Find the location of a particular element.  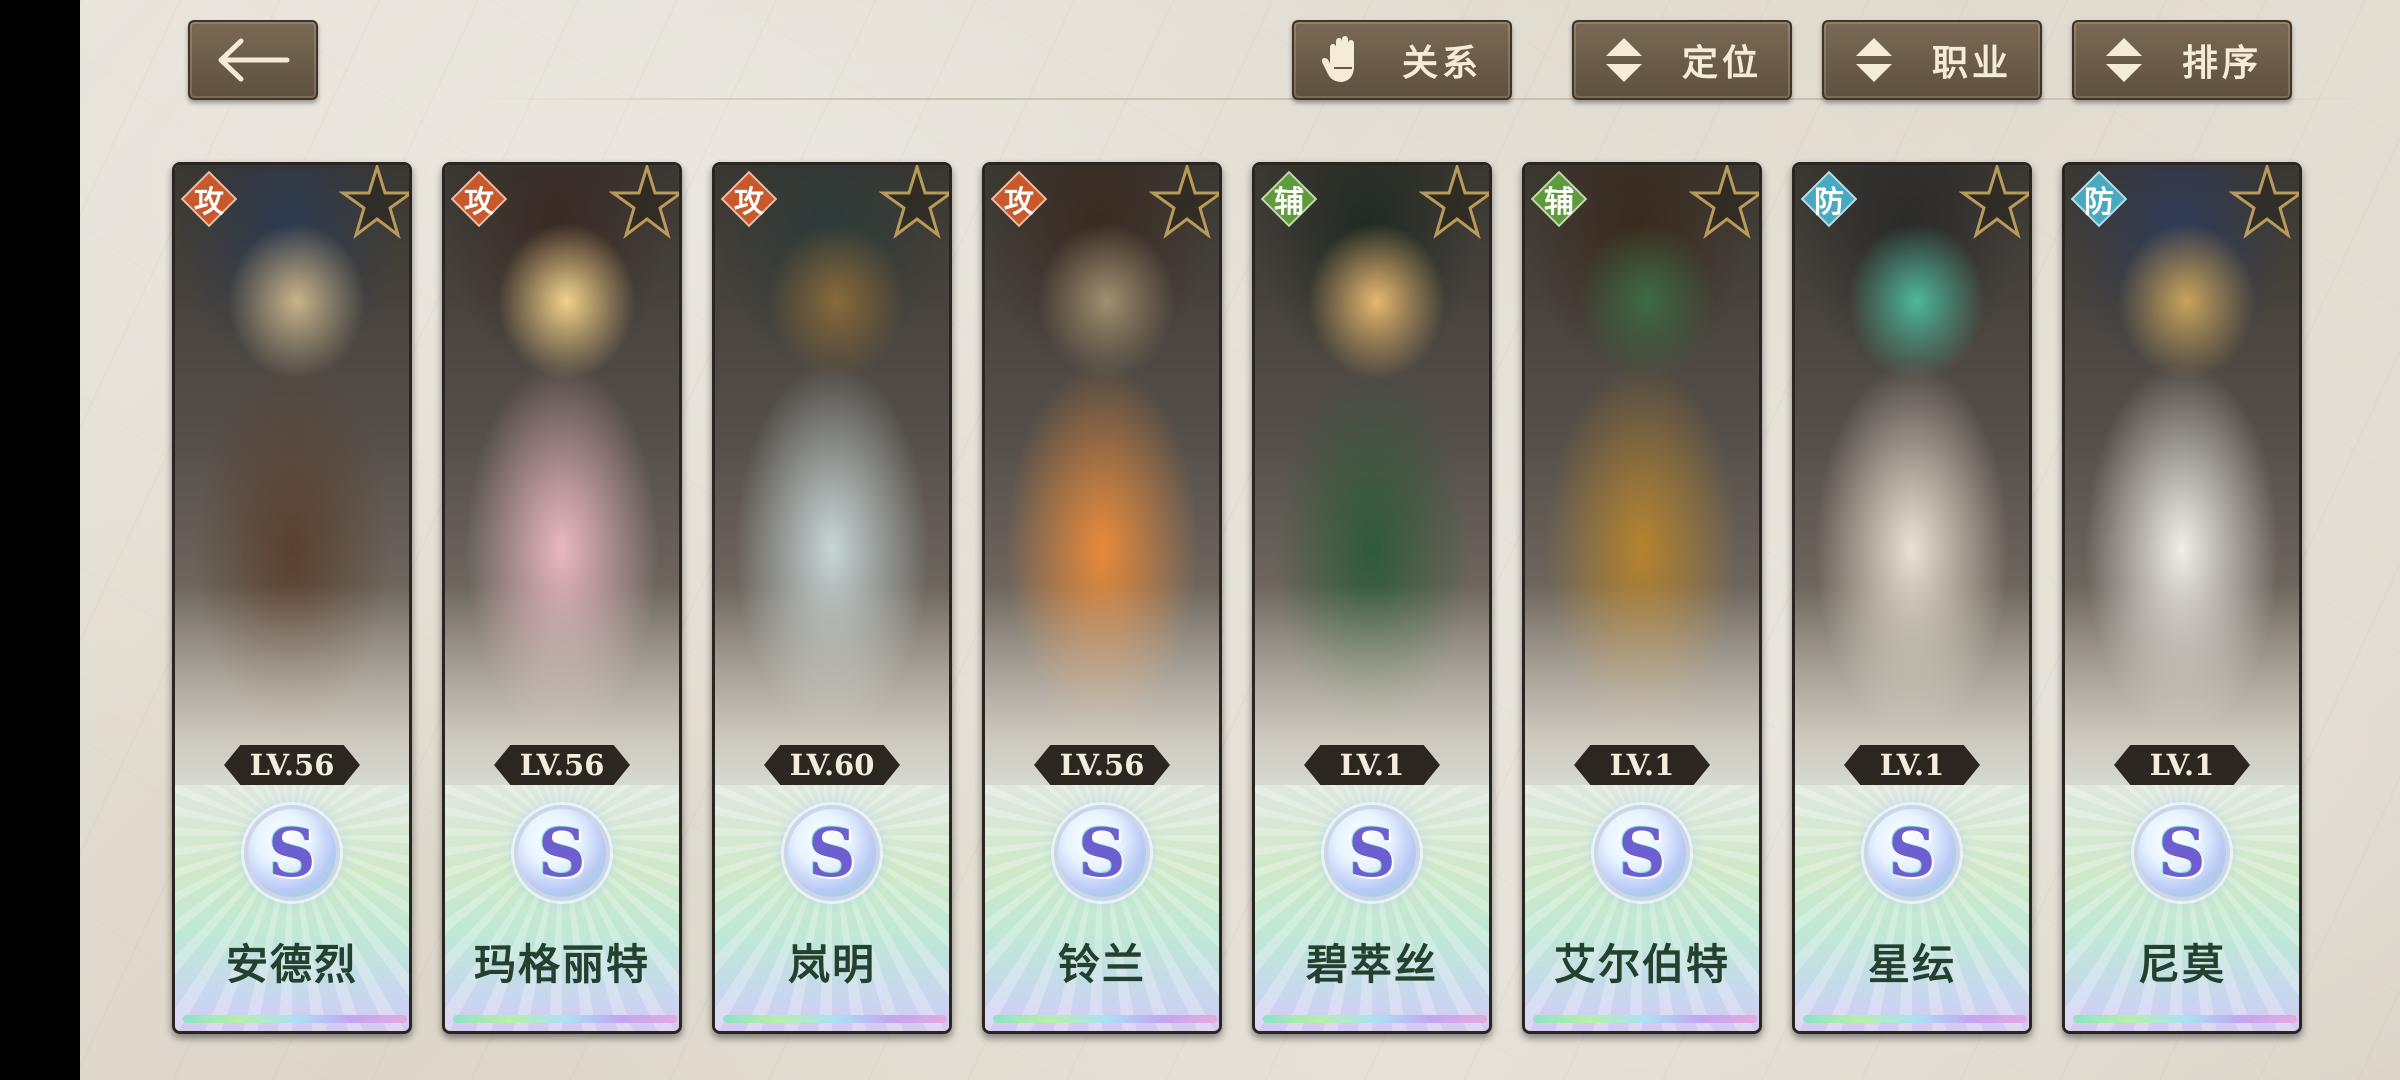

class-filter-button: 职业 is located at coordinates (1932, 60).